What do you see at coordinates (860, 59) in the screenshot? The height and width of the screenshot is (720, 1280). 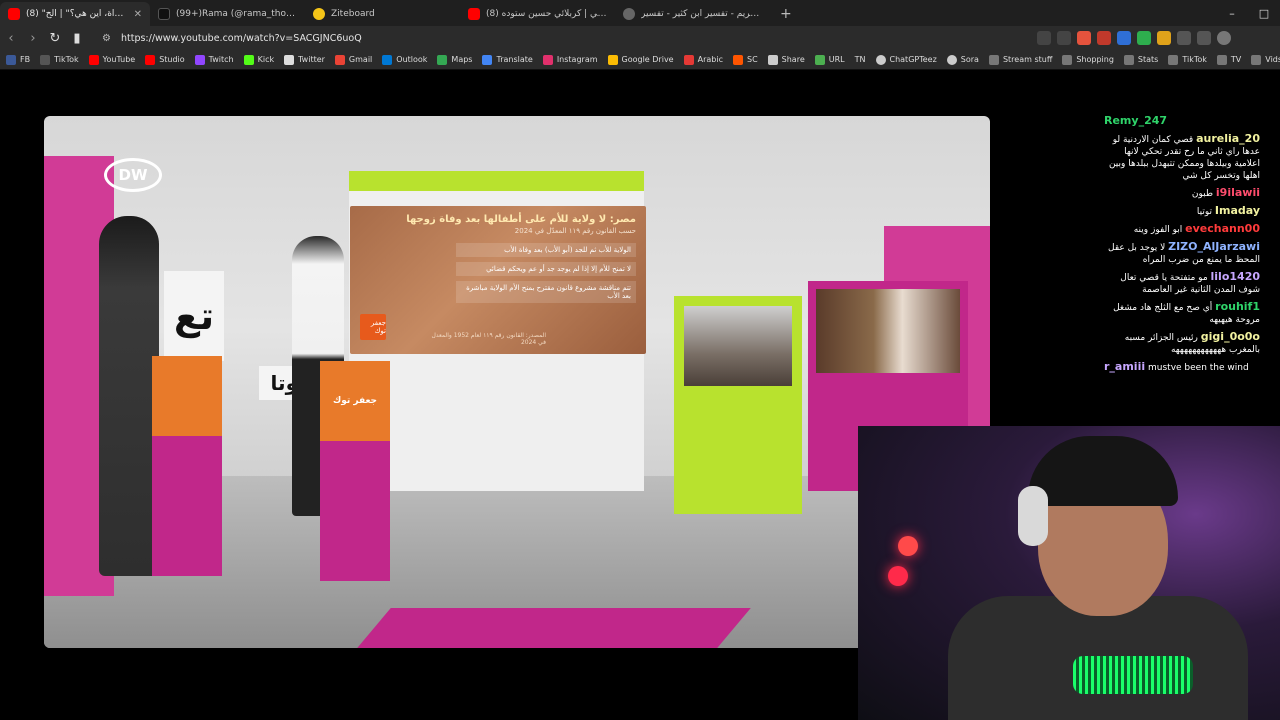 I see `bookmark-tn: TN` at bounding box center [860, 59].